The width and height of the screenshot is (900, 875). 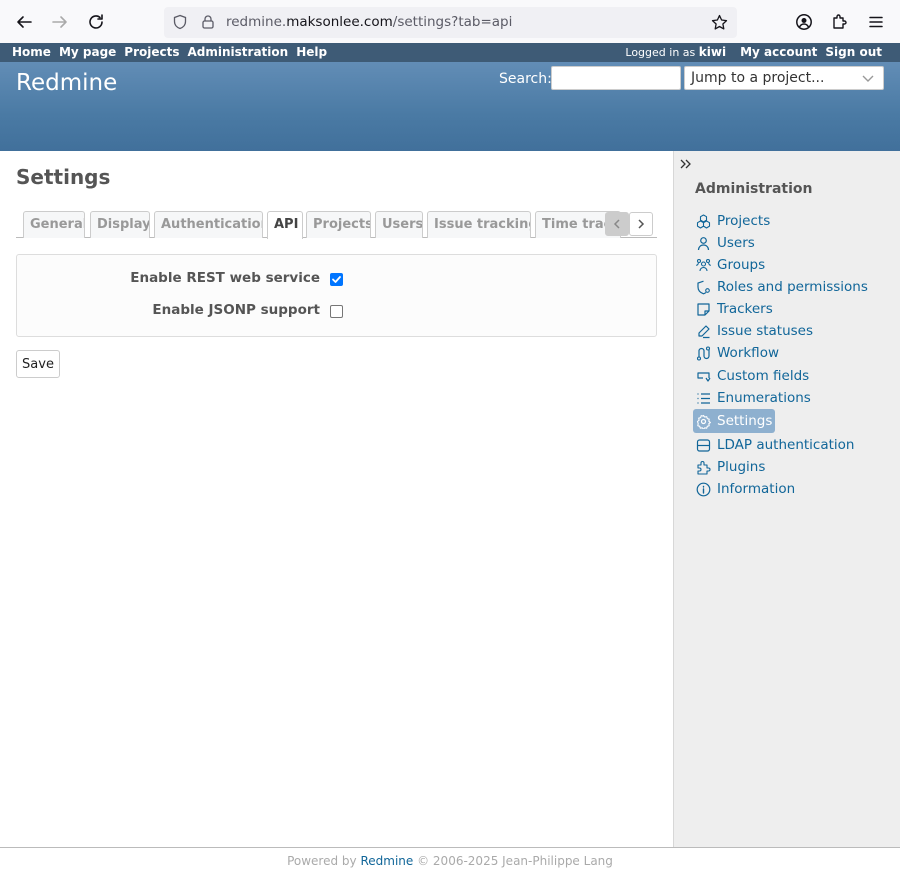 I want to click on server-icon, so click(x=703, y=445).